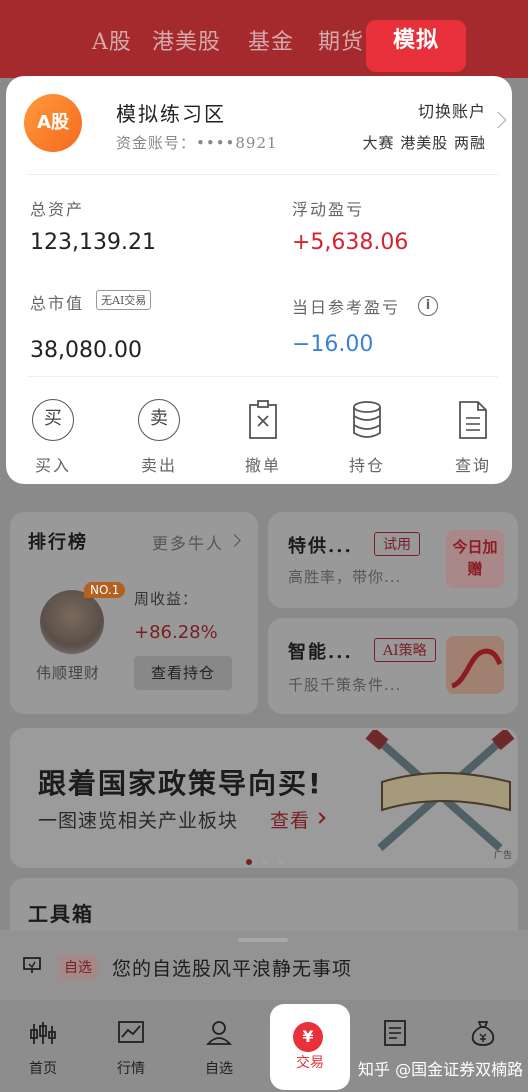 This screenshot has width=528, height=1092. Describe the element at coordinates (232, 969) in the screenshot. I see `notice-text: 您的自选股风平浪静无事项` at that location.